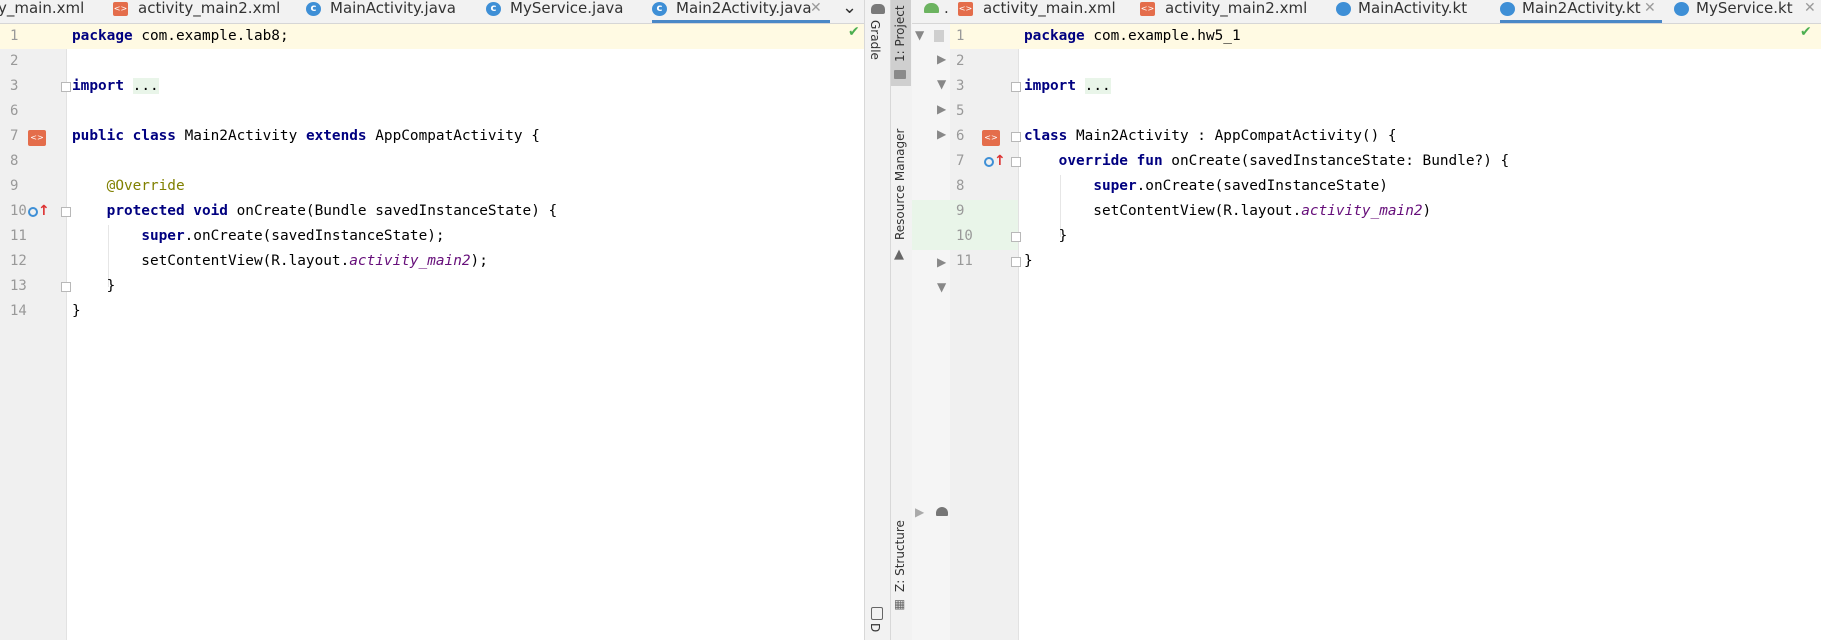 The height and width of the screenshot is (640, 1821). Describe the element at coordinates (1240, 186) in the screenshot. I see `line-text: super.onCreate(savedInstanceState)` at that location.